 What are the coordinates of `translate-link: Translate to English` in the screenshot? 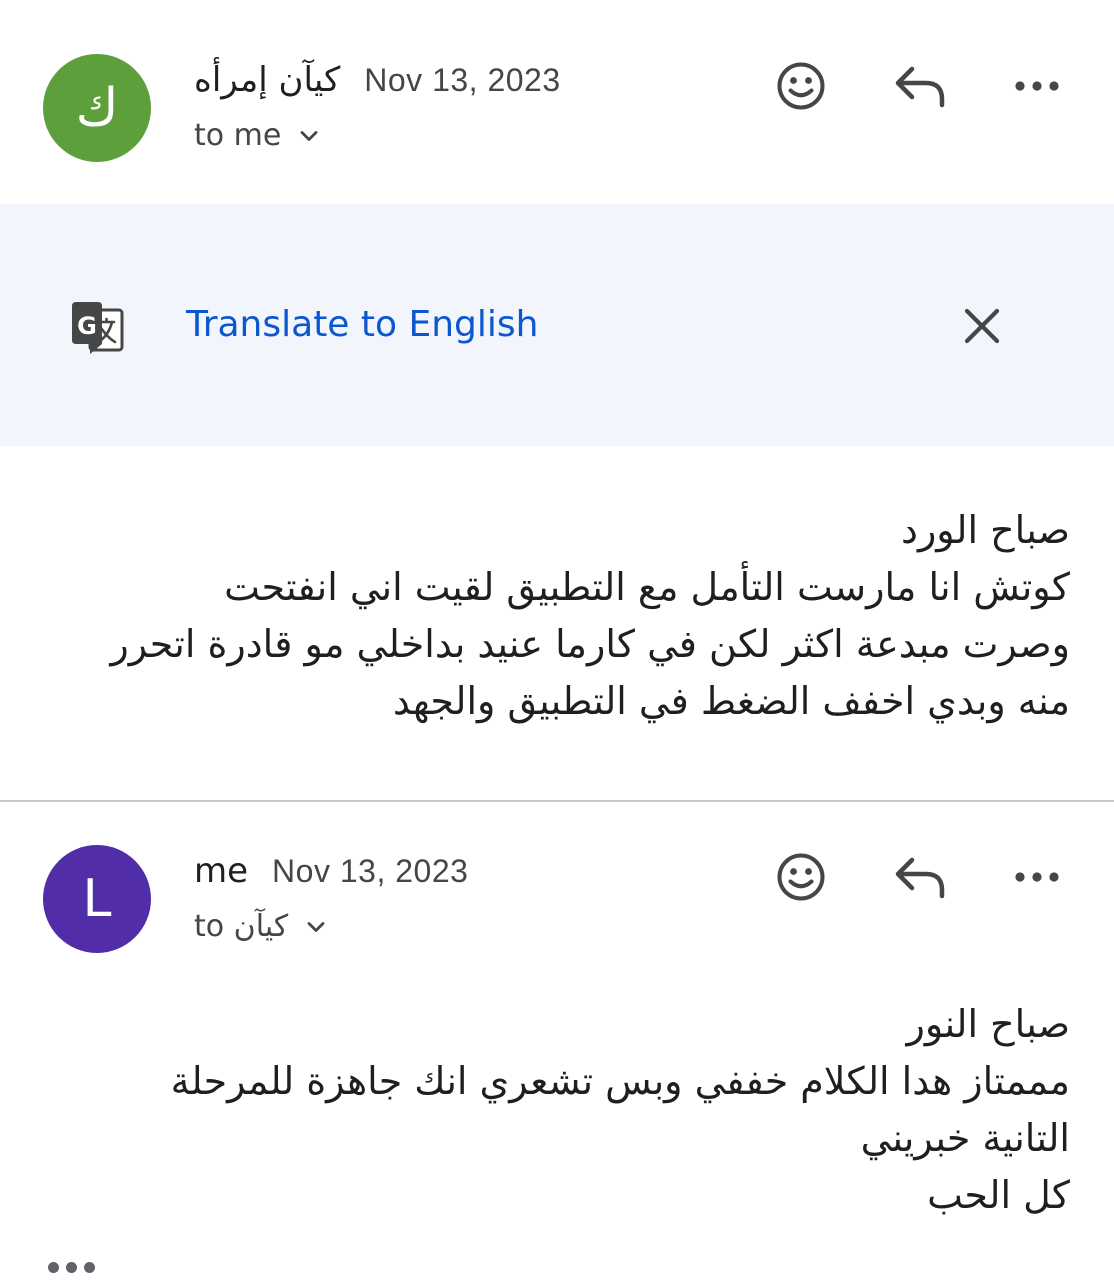 It's located at (362, 324).